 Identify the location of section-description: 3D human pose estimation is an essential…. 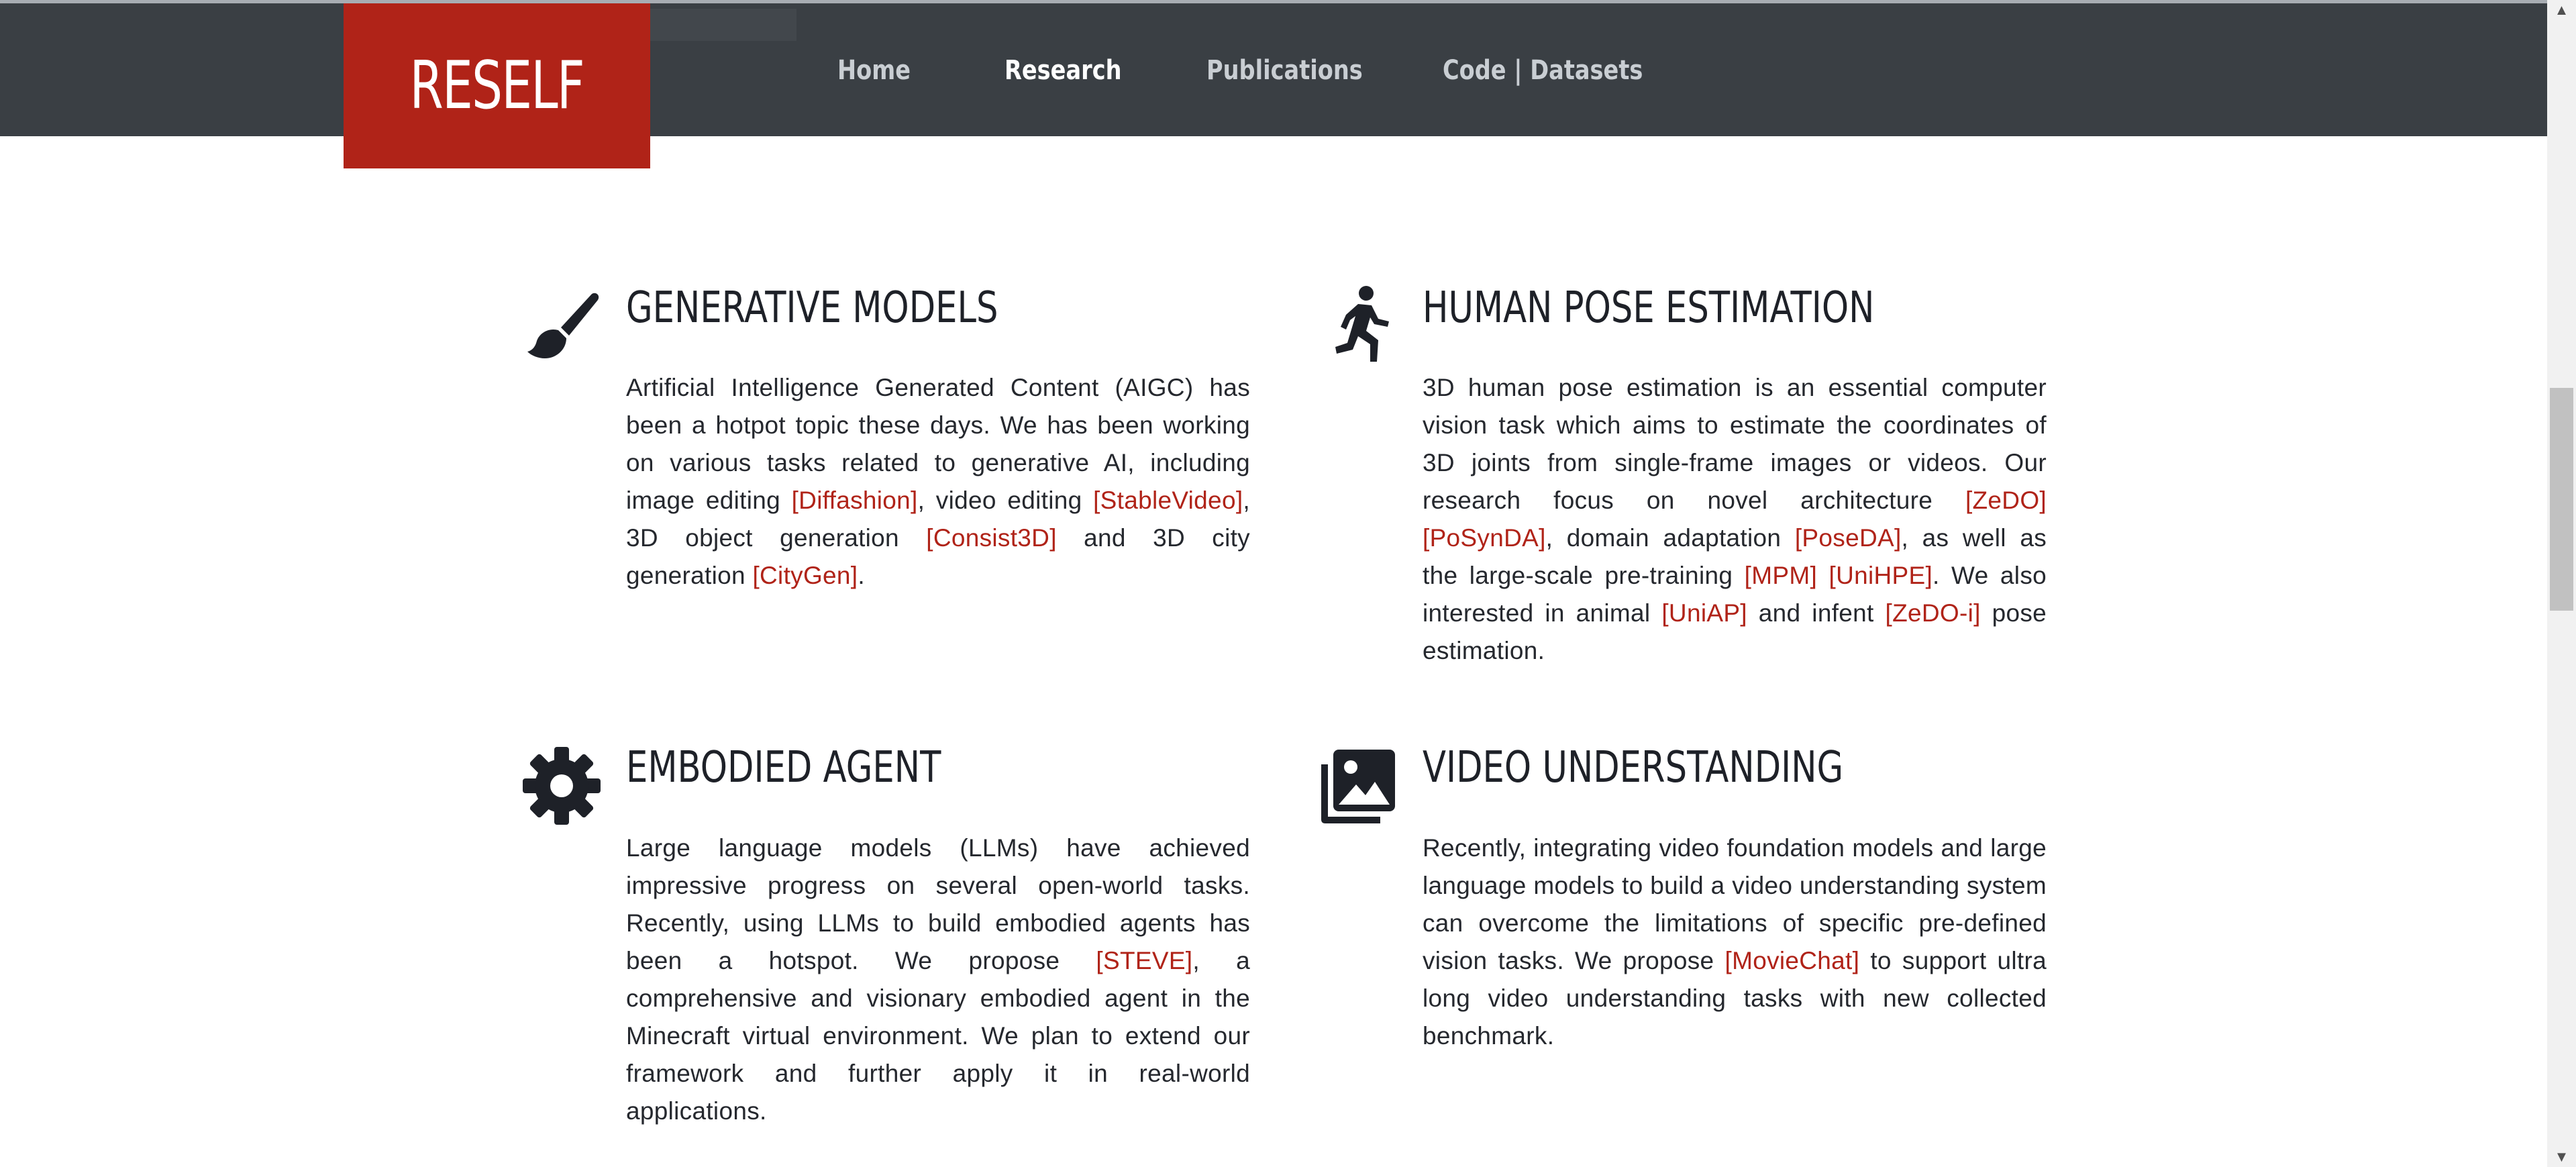
(1735, 519).